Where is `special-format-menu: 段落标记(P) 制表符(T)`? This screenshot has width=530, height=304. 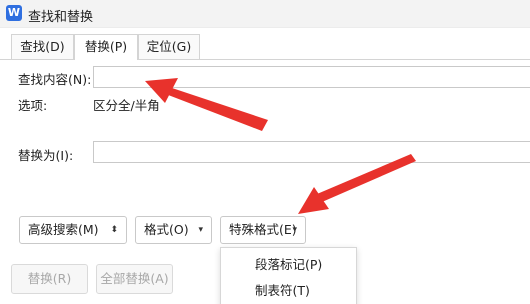
special-format-menu: 段落标记(P) 制表符(T) is located at coordinates (288, 275).